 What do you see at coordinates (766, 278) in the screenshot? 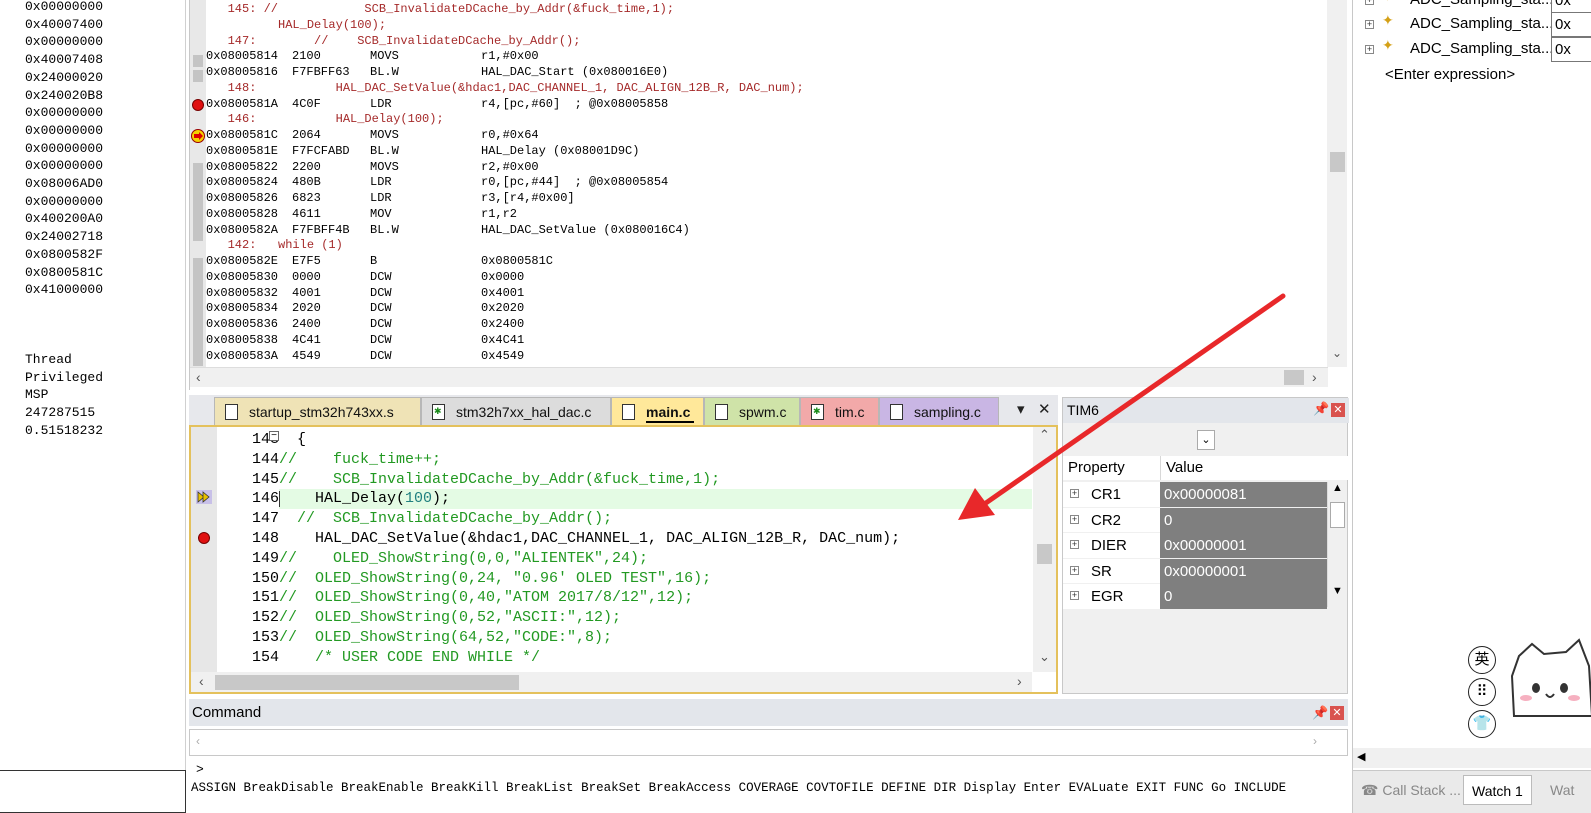
I see `disasm-instruction-line: 0x08005830 0000 DCW 0x0000` at bounding box center [766, 278].